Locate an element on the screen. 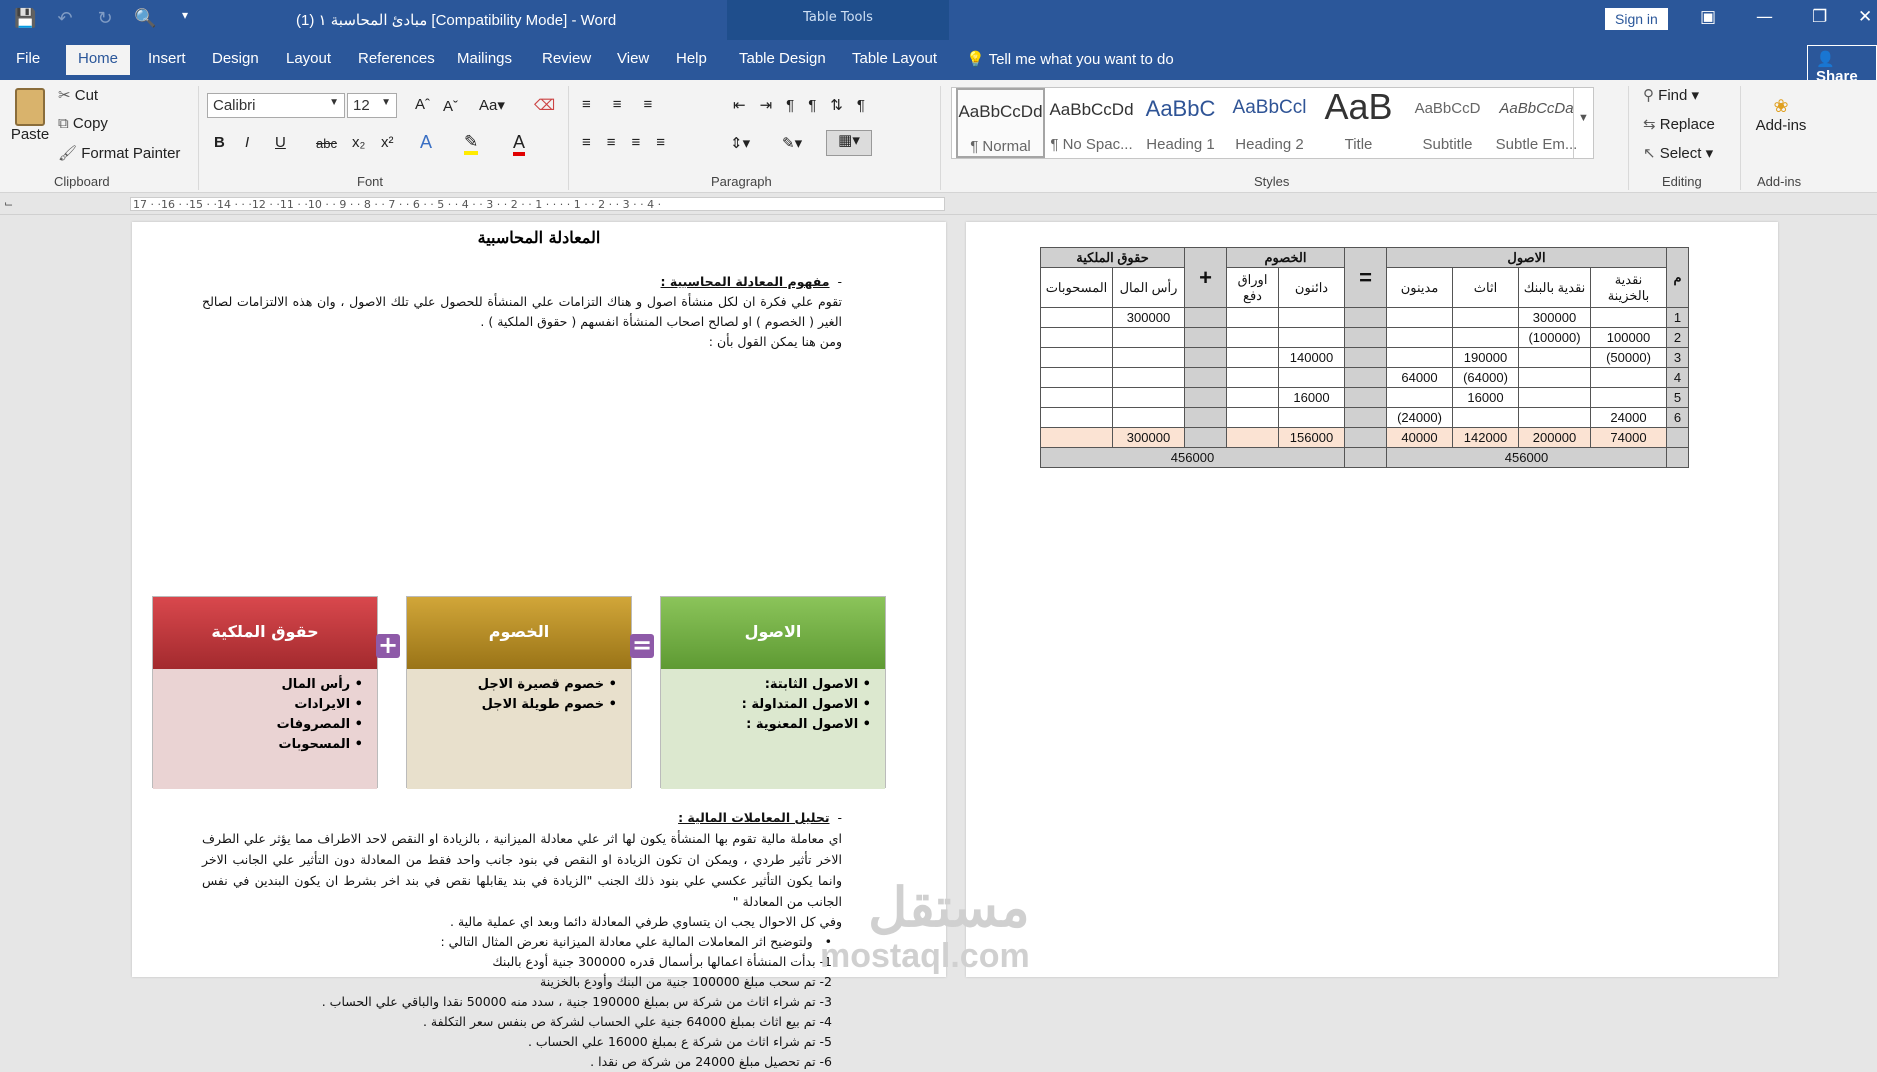 The height and width of the screenshot is (1072, 1877). table-cell: 200000 is located at coordinates (1554, 437).